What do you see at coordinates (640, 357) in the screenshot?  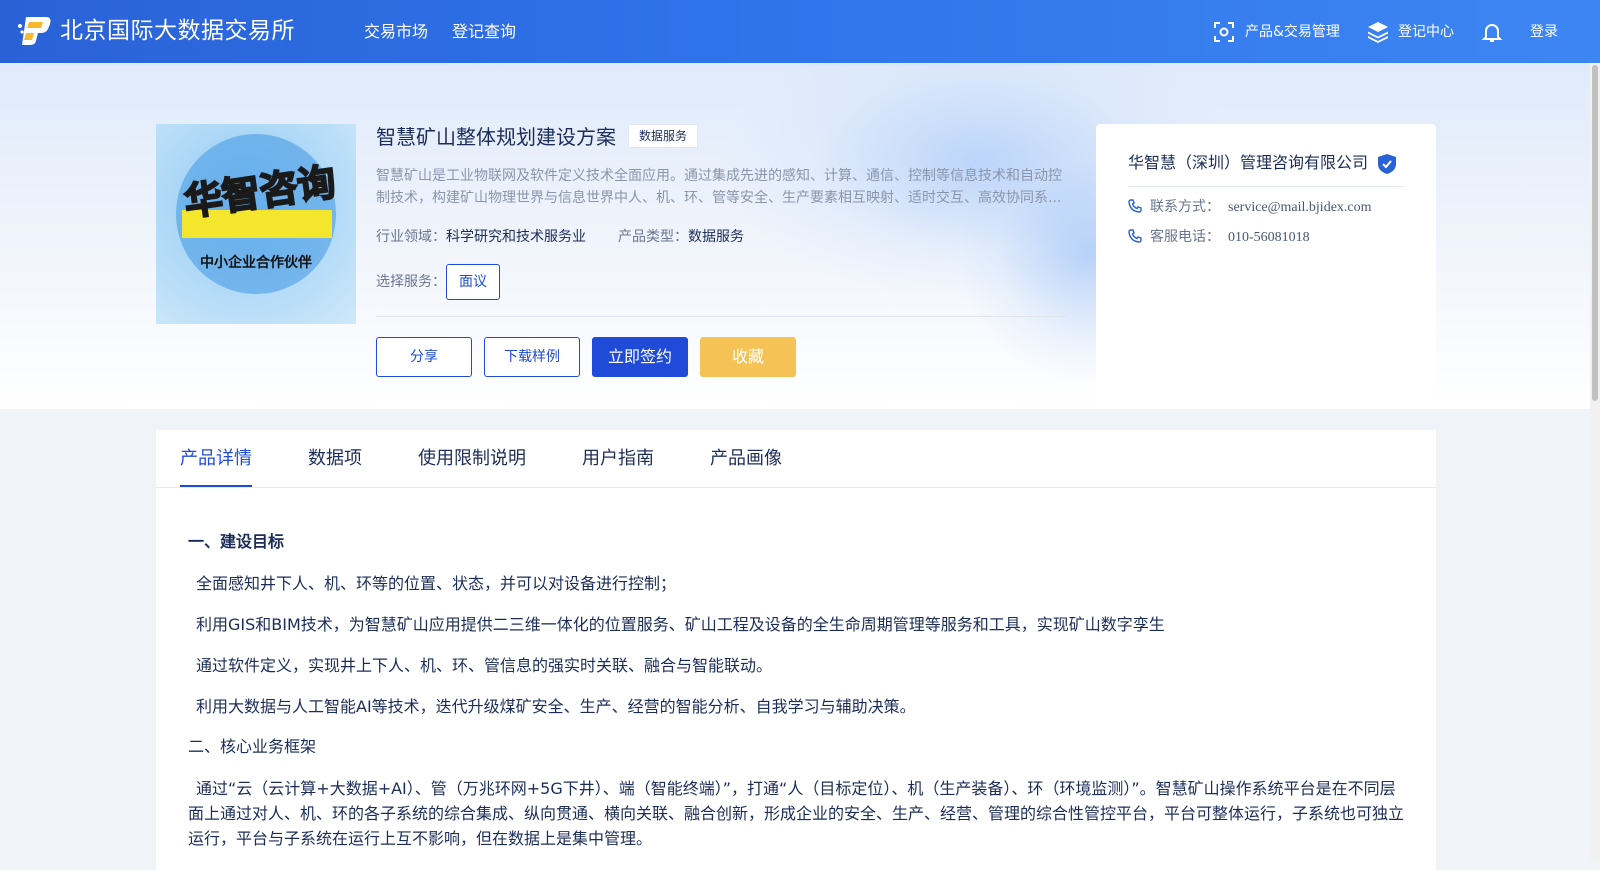 I see `sign-now-button: 立即签约` at bounding box center [640, 357].